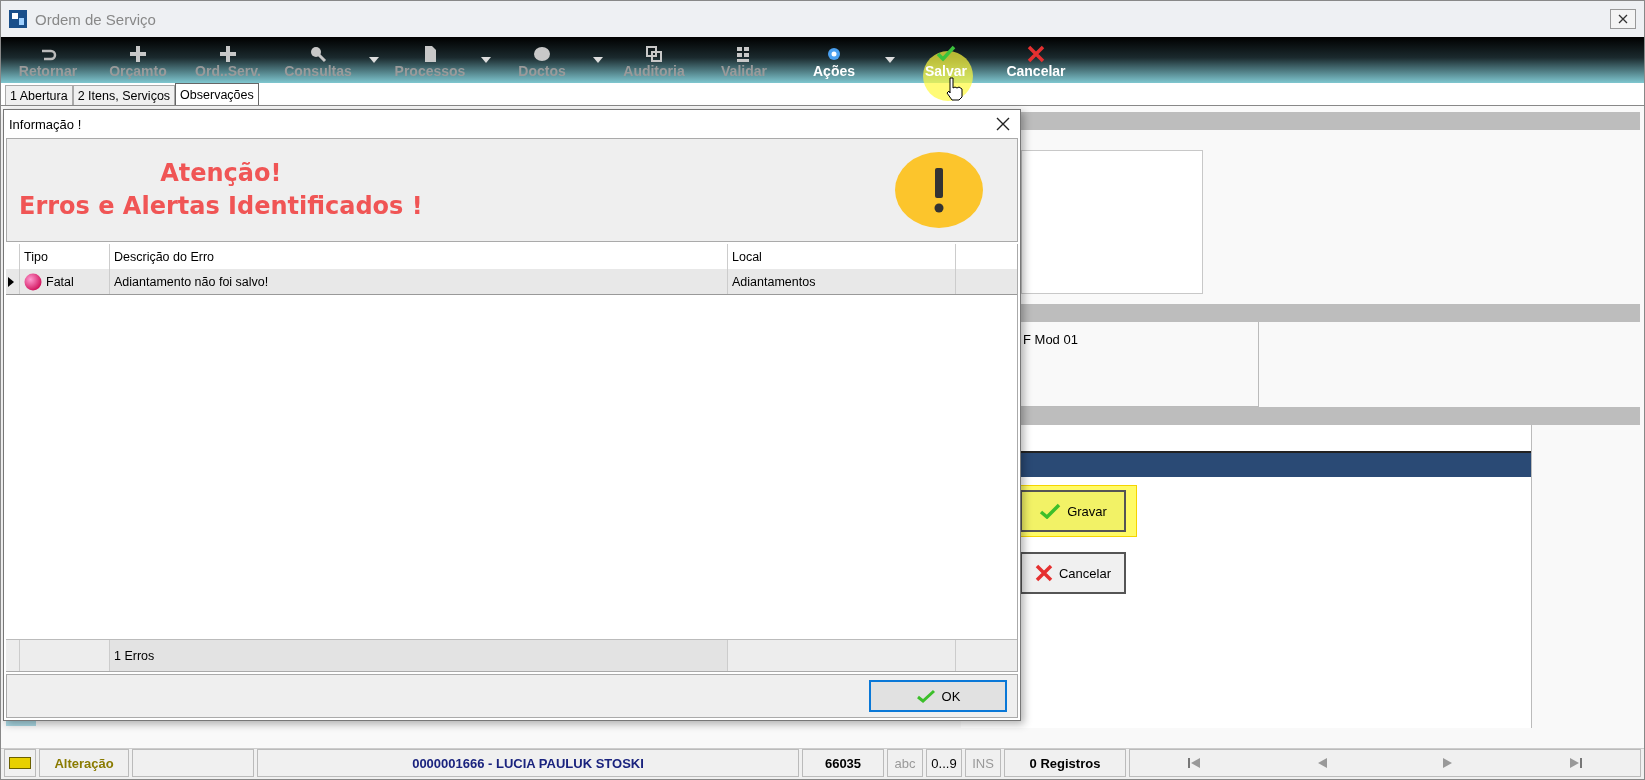 The image size is (1645, 780). Describe the element at coordinates (84, 763) in the screenshot. I see `status-mode: Alteração` at that location.